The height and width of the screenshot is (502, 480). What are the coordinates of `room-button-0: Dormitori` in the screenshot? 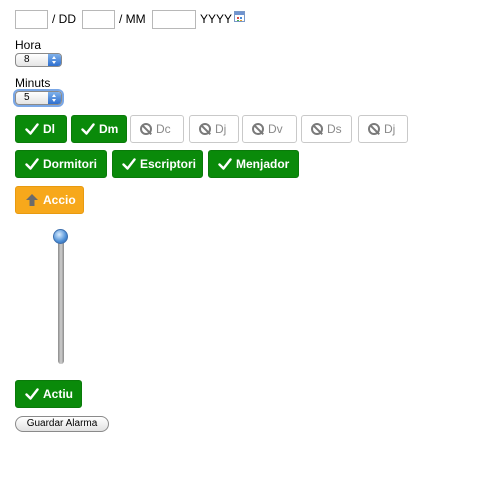 It's located at (61, 164).